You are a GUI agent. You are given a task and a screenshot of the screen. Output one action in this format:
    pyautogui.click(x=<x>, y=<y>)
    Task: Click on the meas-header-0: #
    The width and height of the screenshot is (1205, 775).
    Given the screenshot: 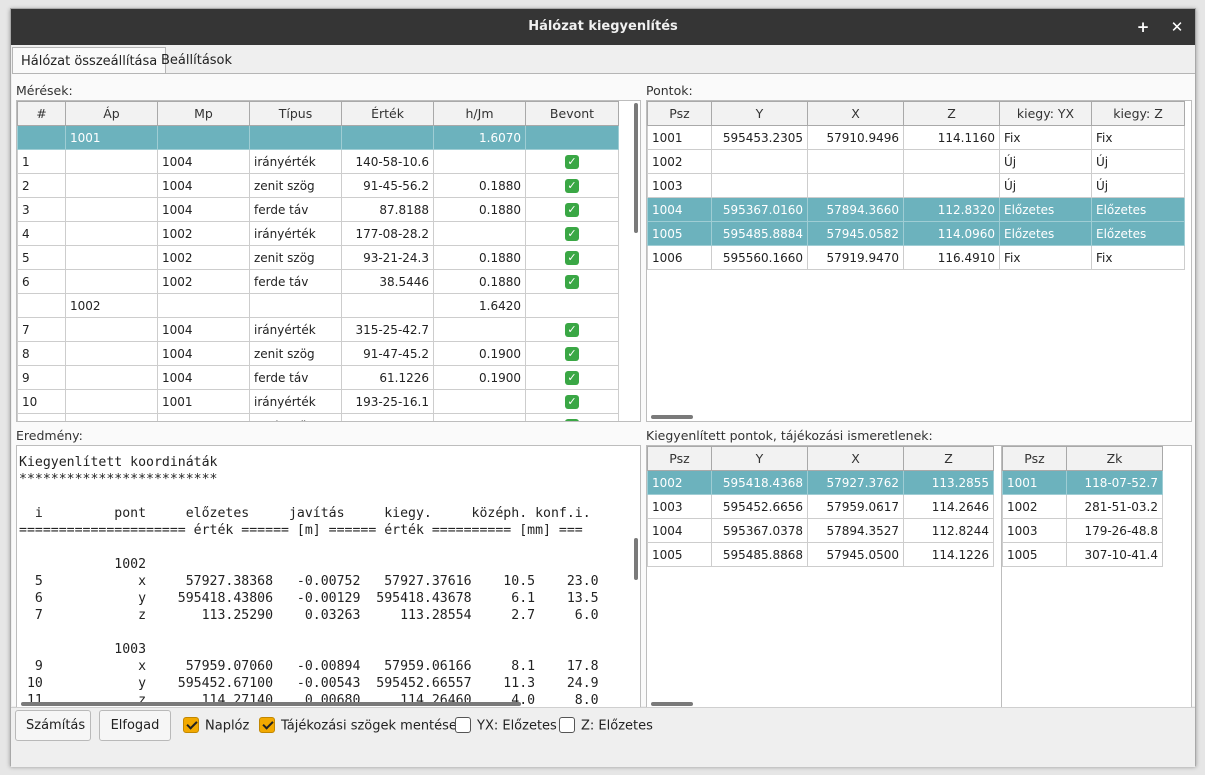 What is the action you would take?
    pyautogui.click(x=41, y=113)
    